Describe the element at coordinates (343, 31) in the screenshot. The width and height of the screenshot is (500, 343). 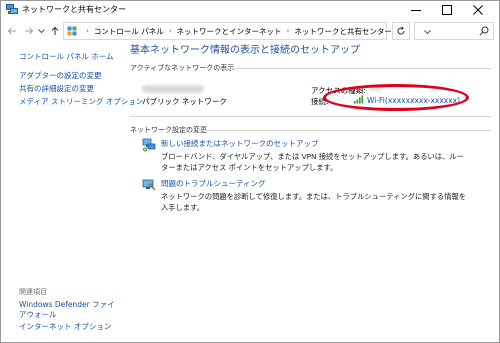
I see `breadcrumb-network-sharing-center: ネットワークと共有センター` at that location.